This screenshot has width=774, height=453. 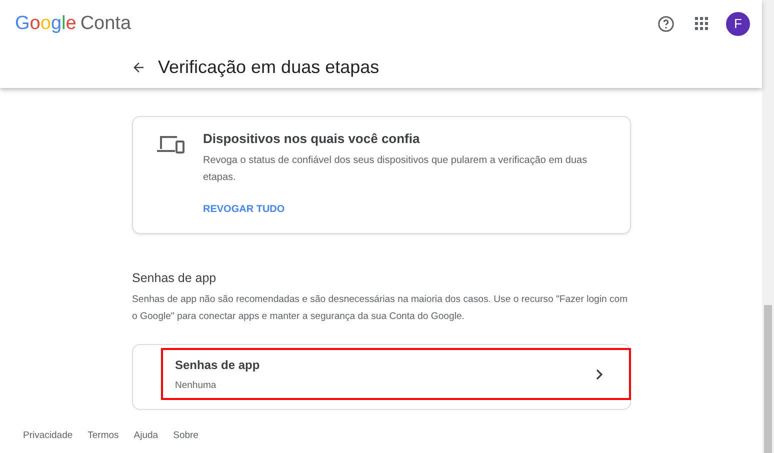 What do you see at coordinates (73, 23) in the screenshot?
I see `account-logo: Google Conta` at bounding box center [73, 23].